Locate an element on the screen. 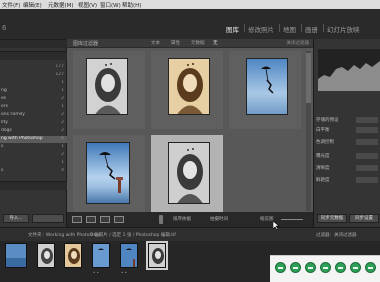 This screenshot has width=380, height=282. module-book: 画册 is located at coordinates (311, 29).